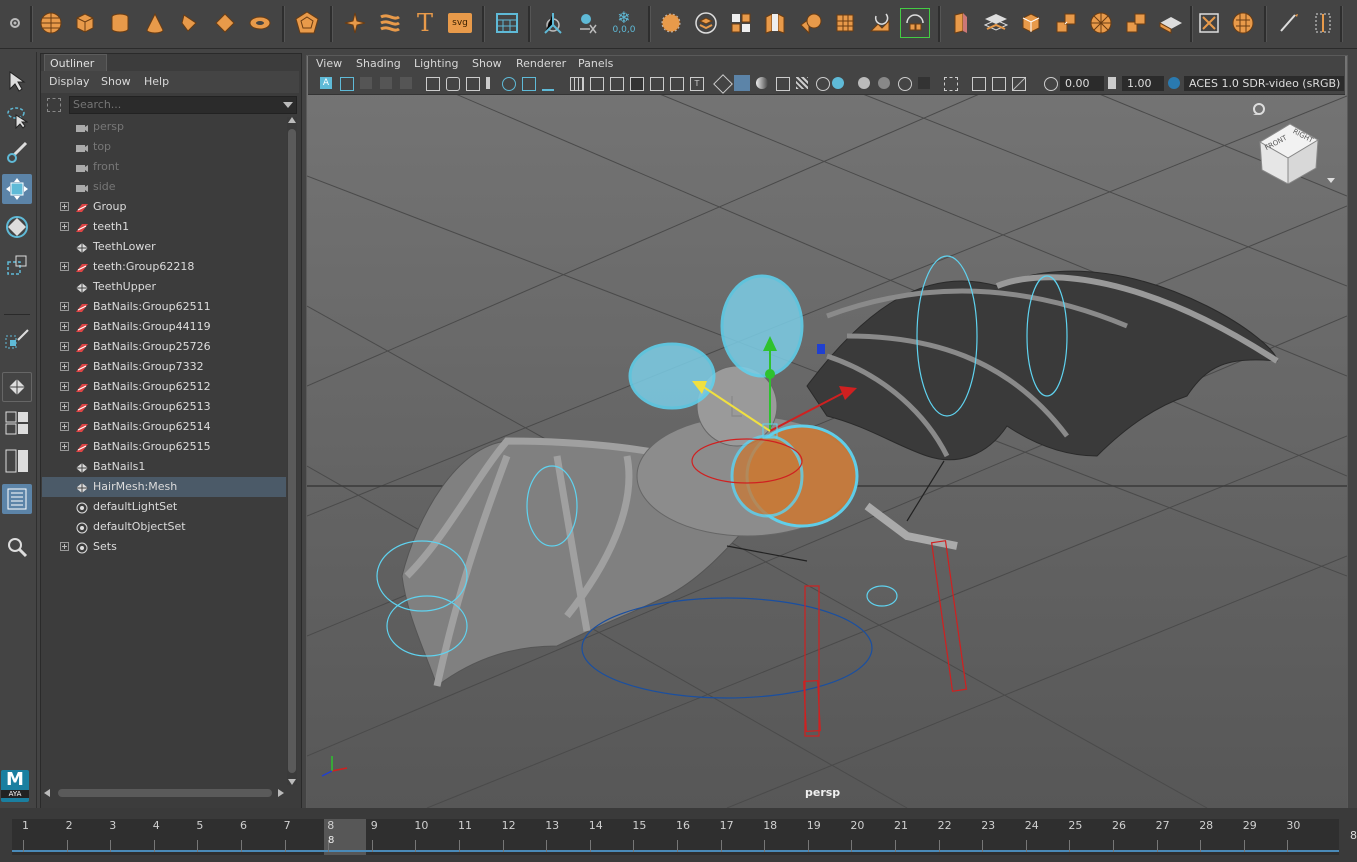  What do you see at coordinates (1143, 83) in the screenshot?
I see `gamma-field: 1.00` at bounding box center [1143, 83].